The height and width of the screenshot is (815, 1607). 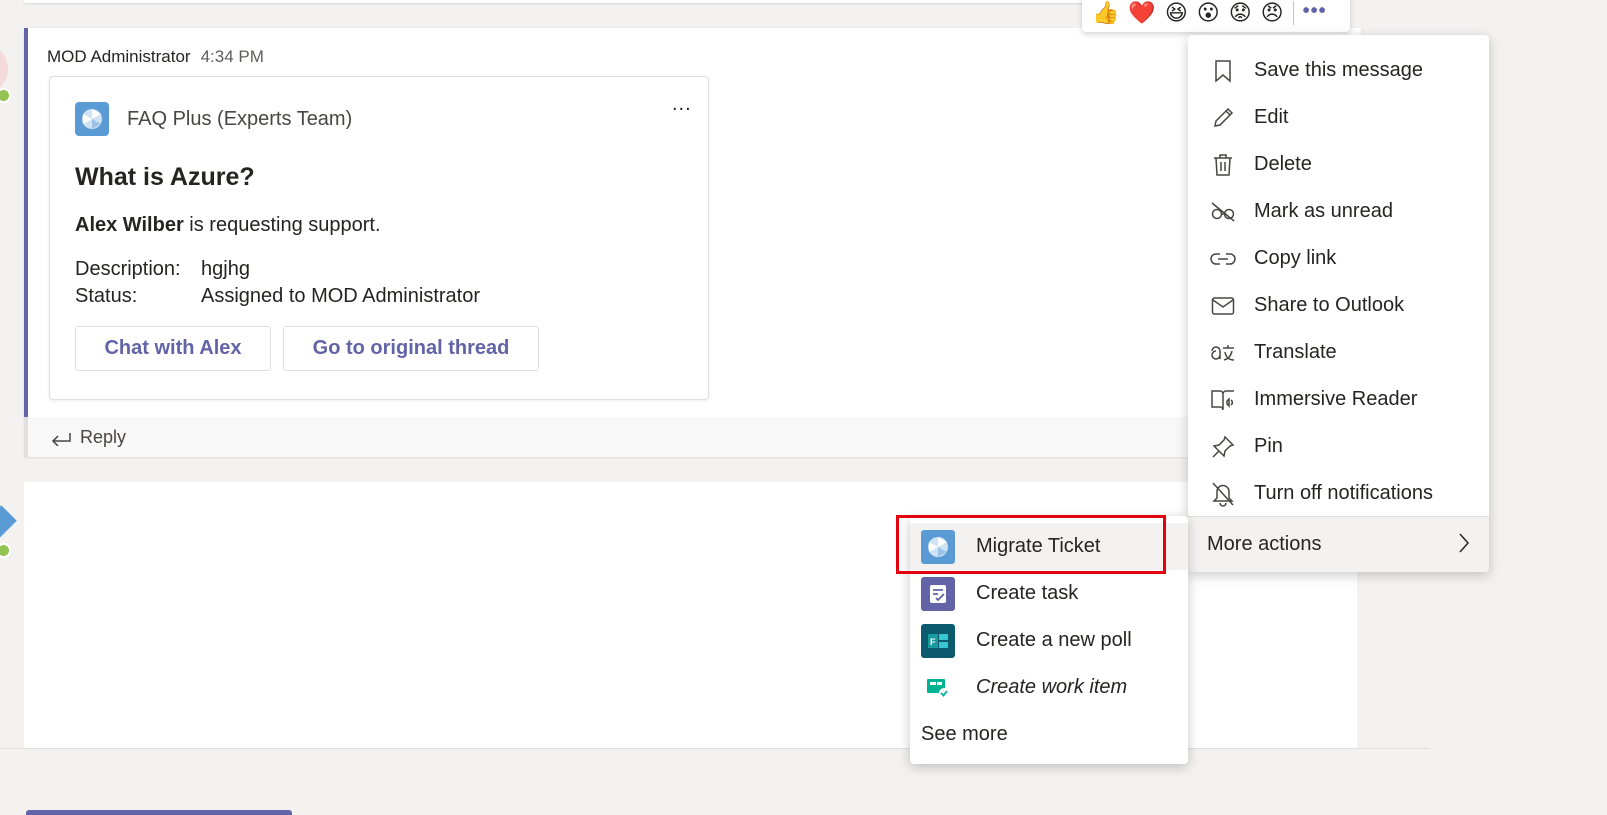 I want to click on sender-name: MOD Administrator, so click(x=119, y=56).